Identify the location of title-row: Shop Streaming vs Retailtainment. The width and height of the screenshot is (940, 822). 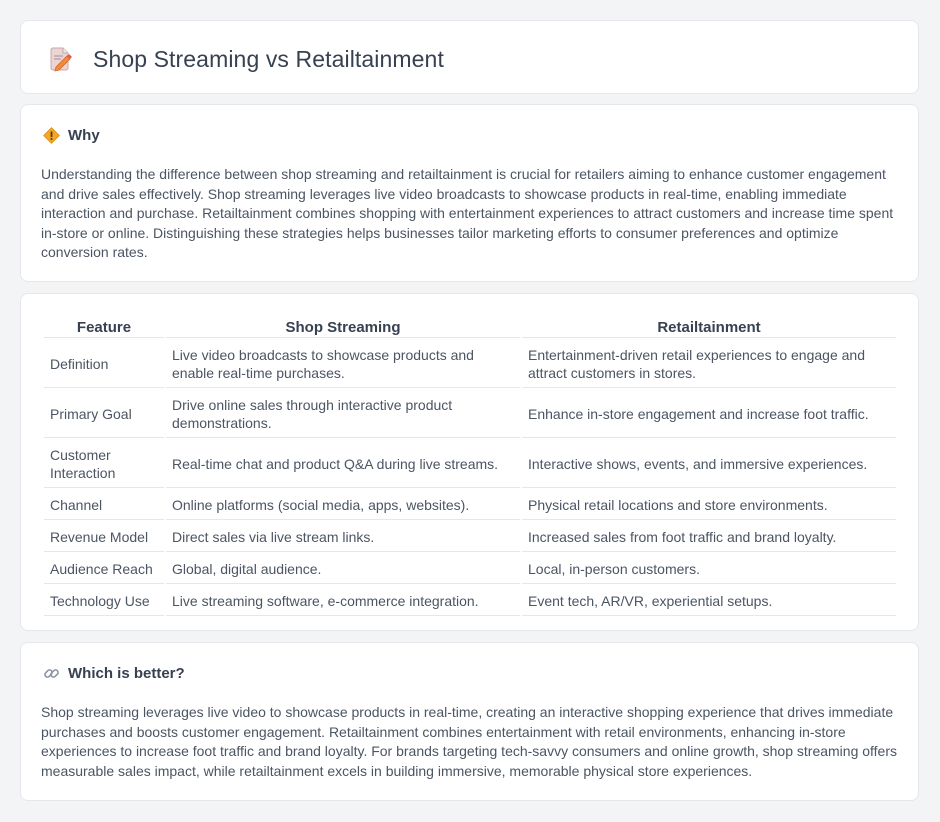
(245, 59).